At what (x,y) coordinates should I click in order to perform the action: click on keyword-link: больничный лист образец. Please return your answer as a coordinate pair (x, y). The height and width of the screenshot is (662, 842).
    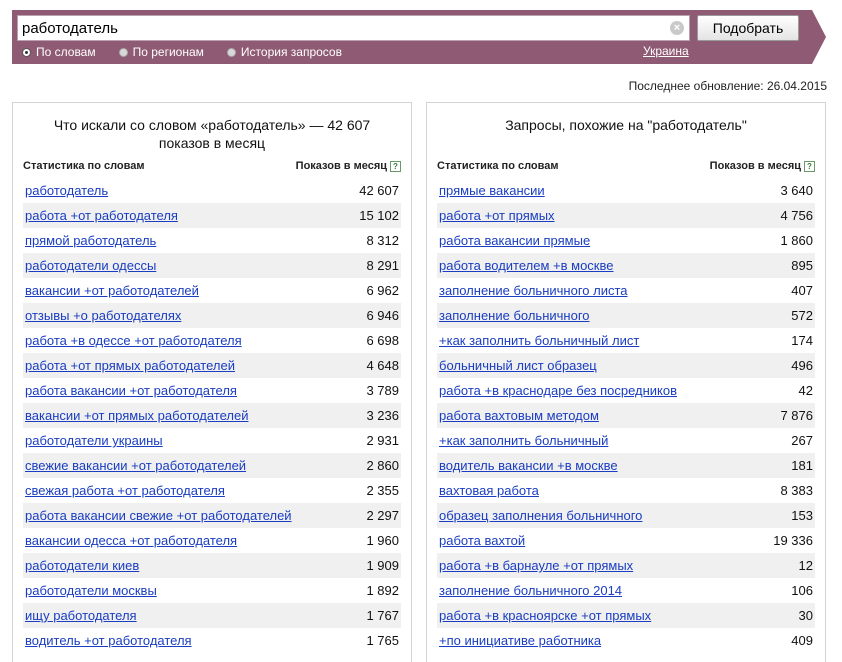
    Looking at the image, I should click on (518, 365).